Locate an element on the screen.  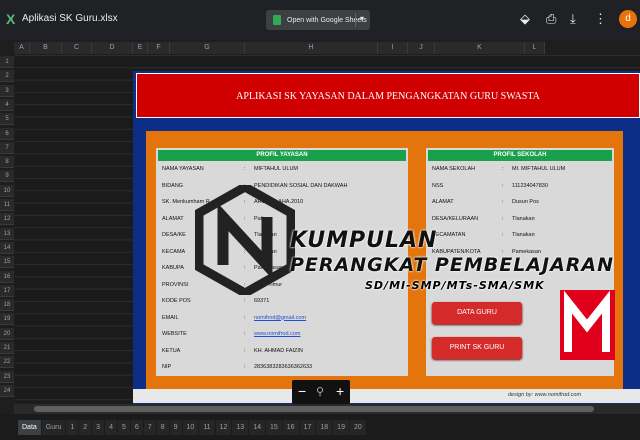
print-icon: ⎙ is located at coordinates (551, 19).